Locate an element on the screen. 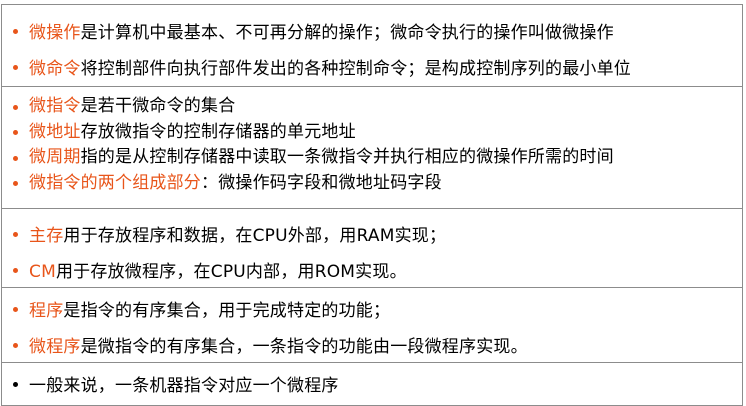  definition-text: 是指令的有序集合，用于完成特定的功能； is located at coordinates (227, 311).